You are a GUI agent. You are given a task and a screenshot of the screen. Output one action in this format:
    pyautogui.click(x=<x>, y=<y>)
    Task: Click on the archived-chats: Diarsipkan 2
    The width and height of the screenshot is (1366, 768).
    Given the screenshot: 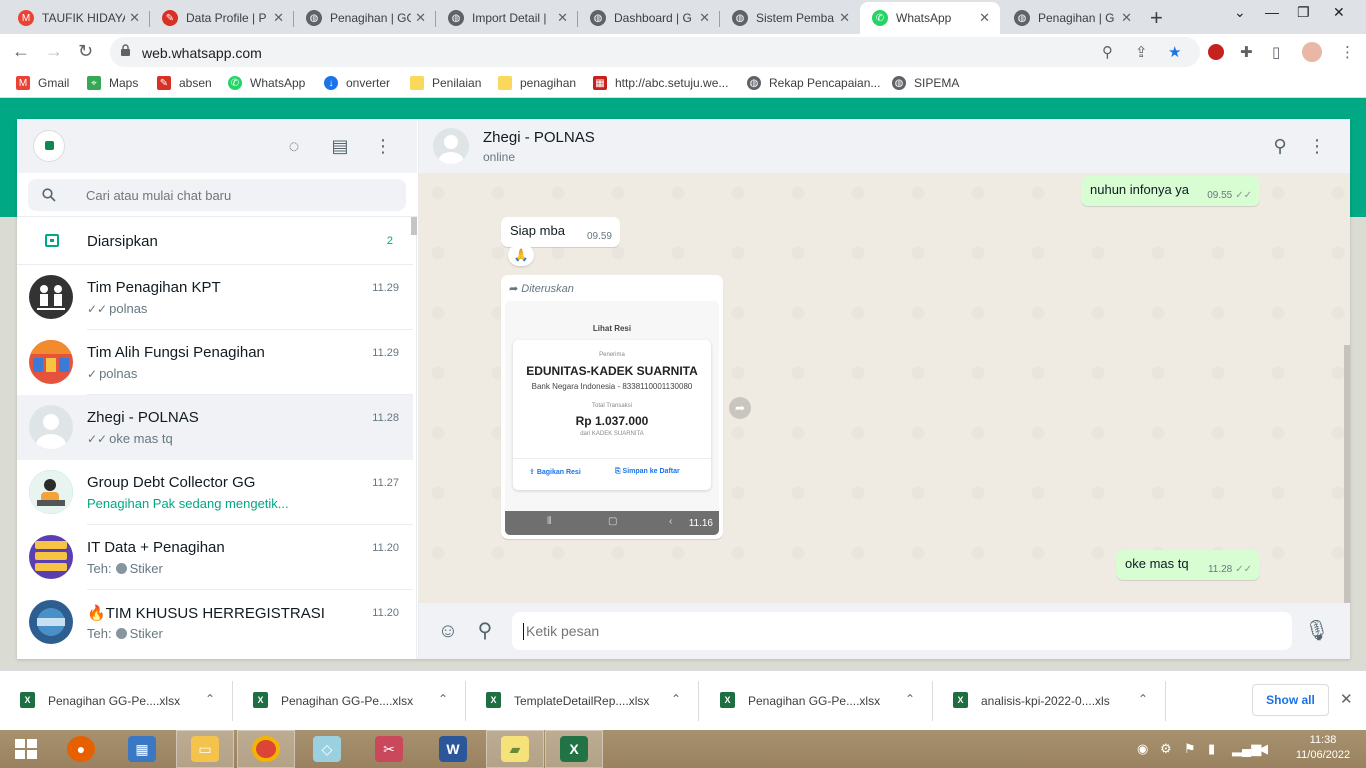 What is the action you would take?
    pyautogui.click(x=215, y=241)
    